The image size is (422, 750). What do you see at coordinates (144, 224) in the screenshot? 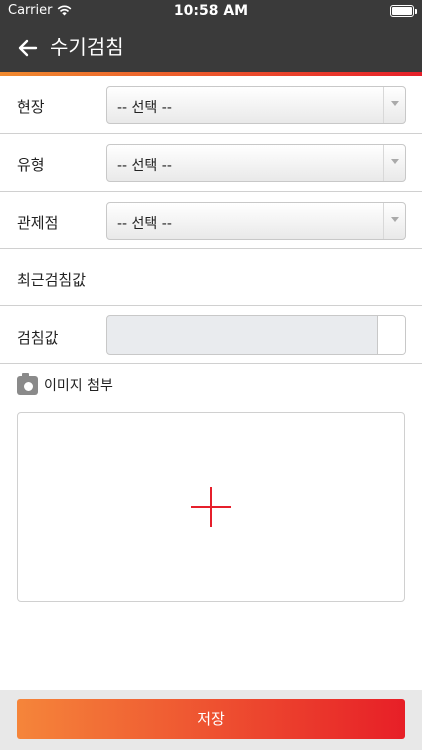
I see `control-point-select-value: -- 선택 --` at bounding box center [144, 224].